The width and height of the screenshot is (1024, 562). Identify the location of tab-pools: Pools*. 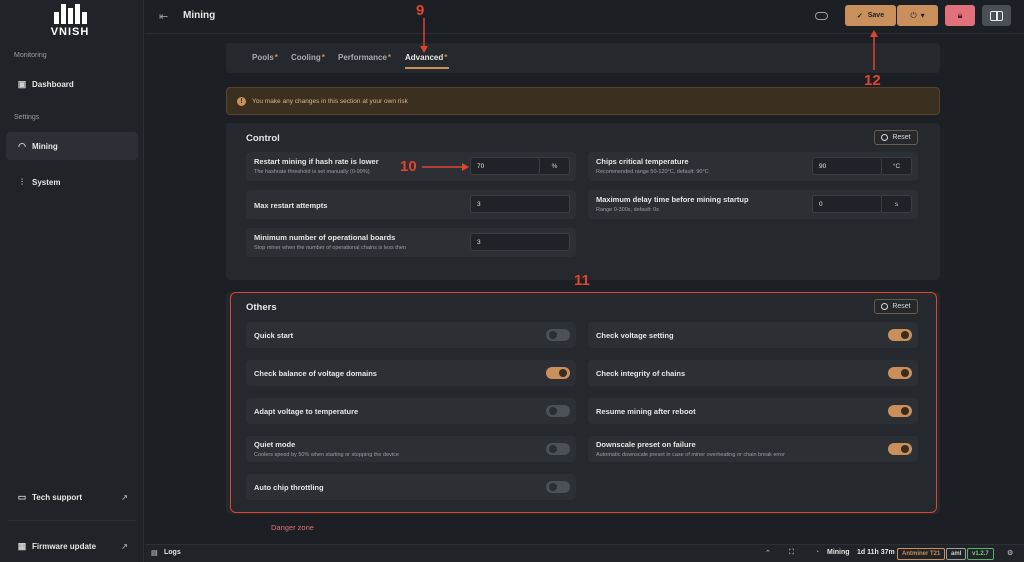
(265, 57).